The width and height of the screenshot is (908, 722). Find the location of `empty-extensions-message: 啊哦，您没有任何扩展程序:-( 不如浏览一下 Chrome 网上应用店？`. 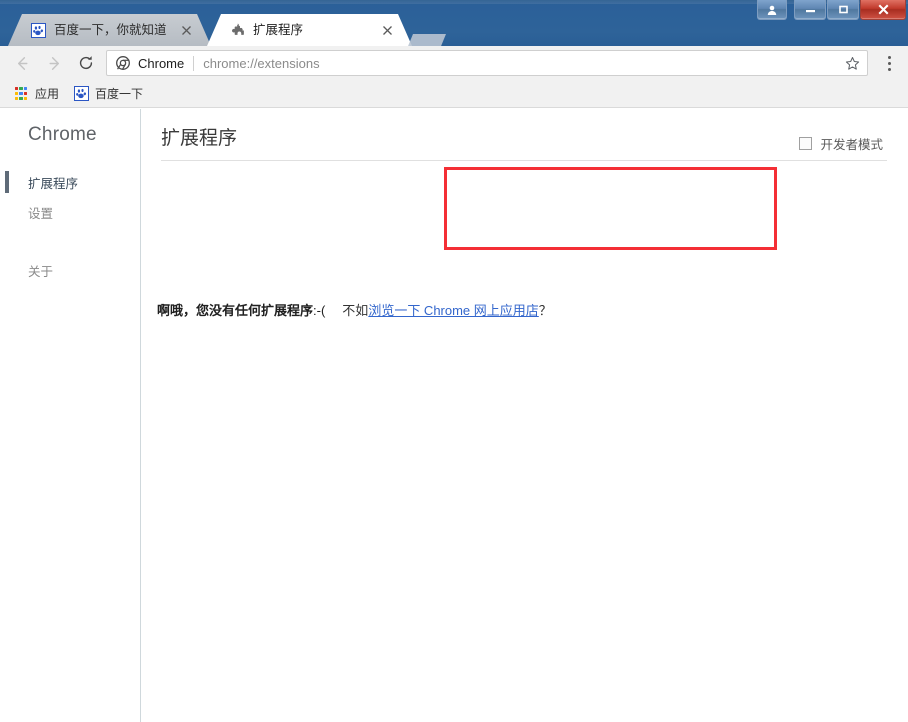

empty-extensions-message: 啊哦，您没有任何扩展程序:-( 不如浏览一下 Chrome 网上应用店？ is located at coordinates (354, 309).